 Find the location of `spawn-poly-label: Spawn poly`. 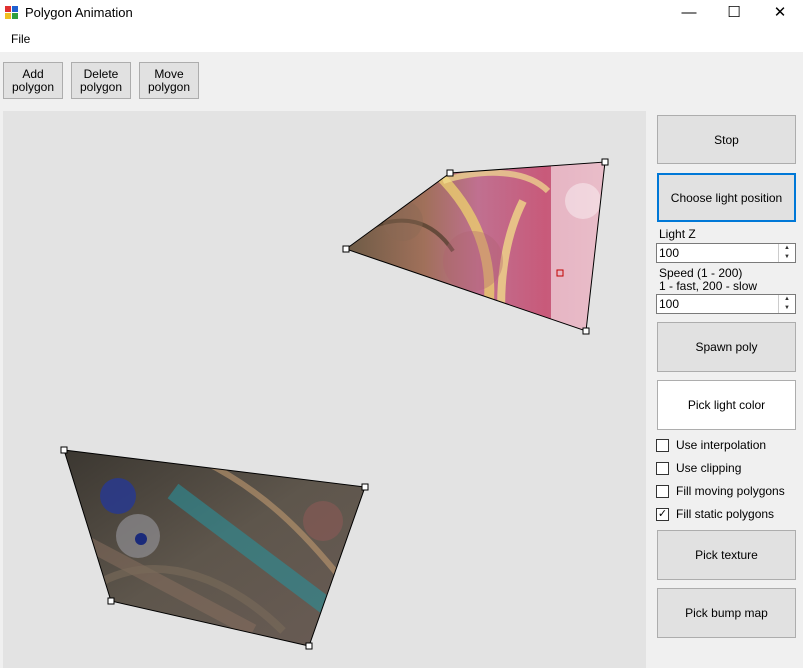

spawn-poly-label: Spawn poly is located at coordinates (726, 347).